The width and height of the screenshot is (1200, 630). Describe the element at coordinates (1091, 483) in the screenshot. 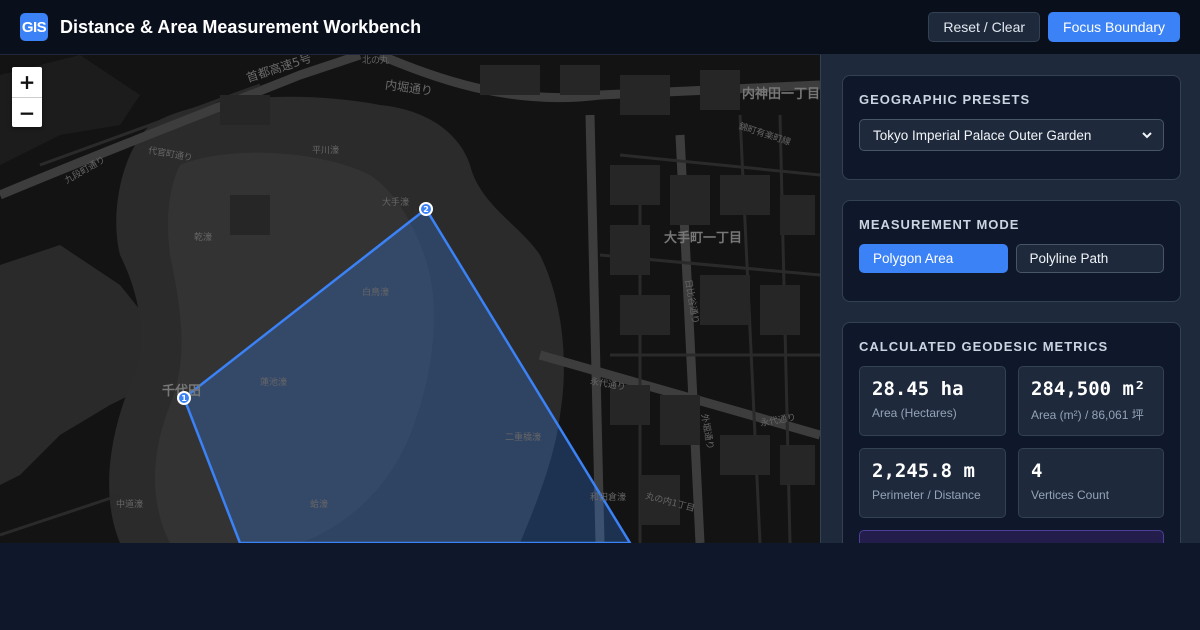

I see `metric-card: 4 Vertices Count` at that location.